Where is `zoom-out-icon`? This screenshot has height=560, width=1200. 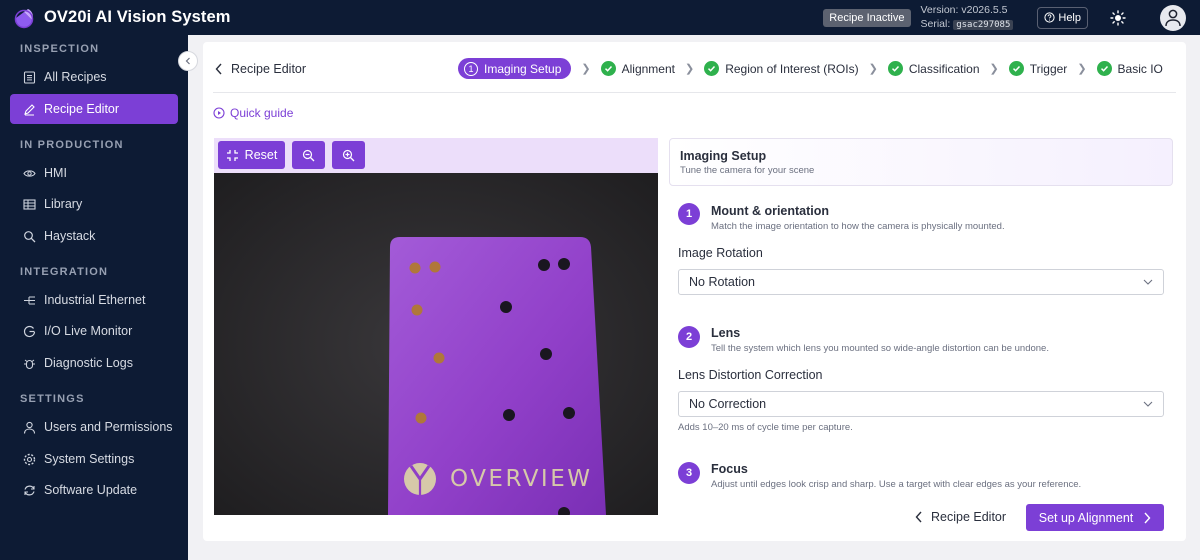
zoom-out-icon is located at coordinates (308, 155).